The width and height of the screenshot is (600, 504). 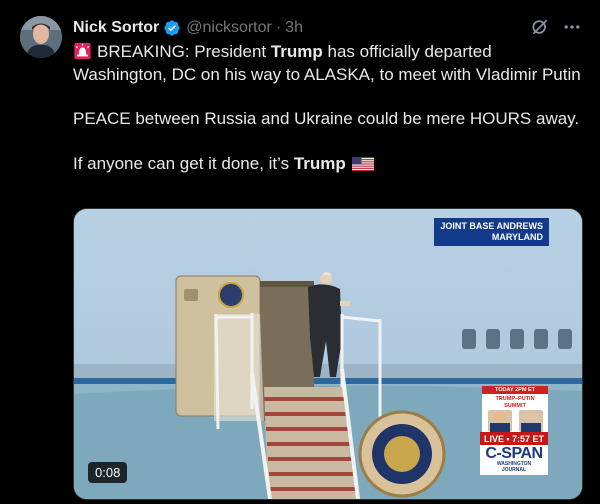 What do you see at coordinates (515, 390) in the screenshot?
I see `summit-header: TODAY 2PM ET` at bounding box center [515, 390].